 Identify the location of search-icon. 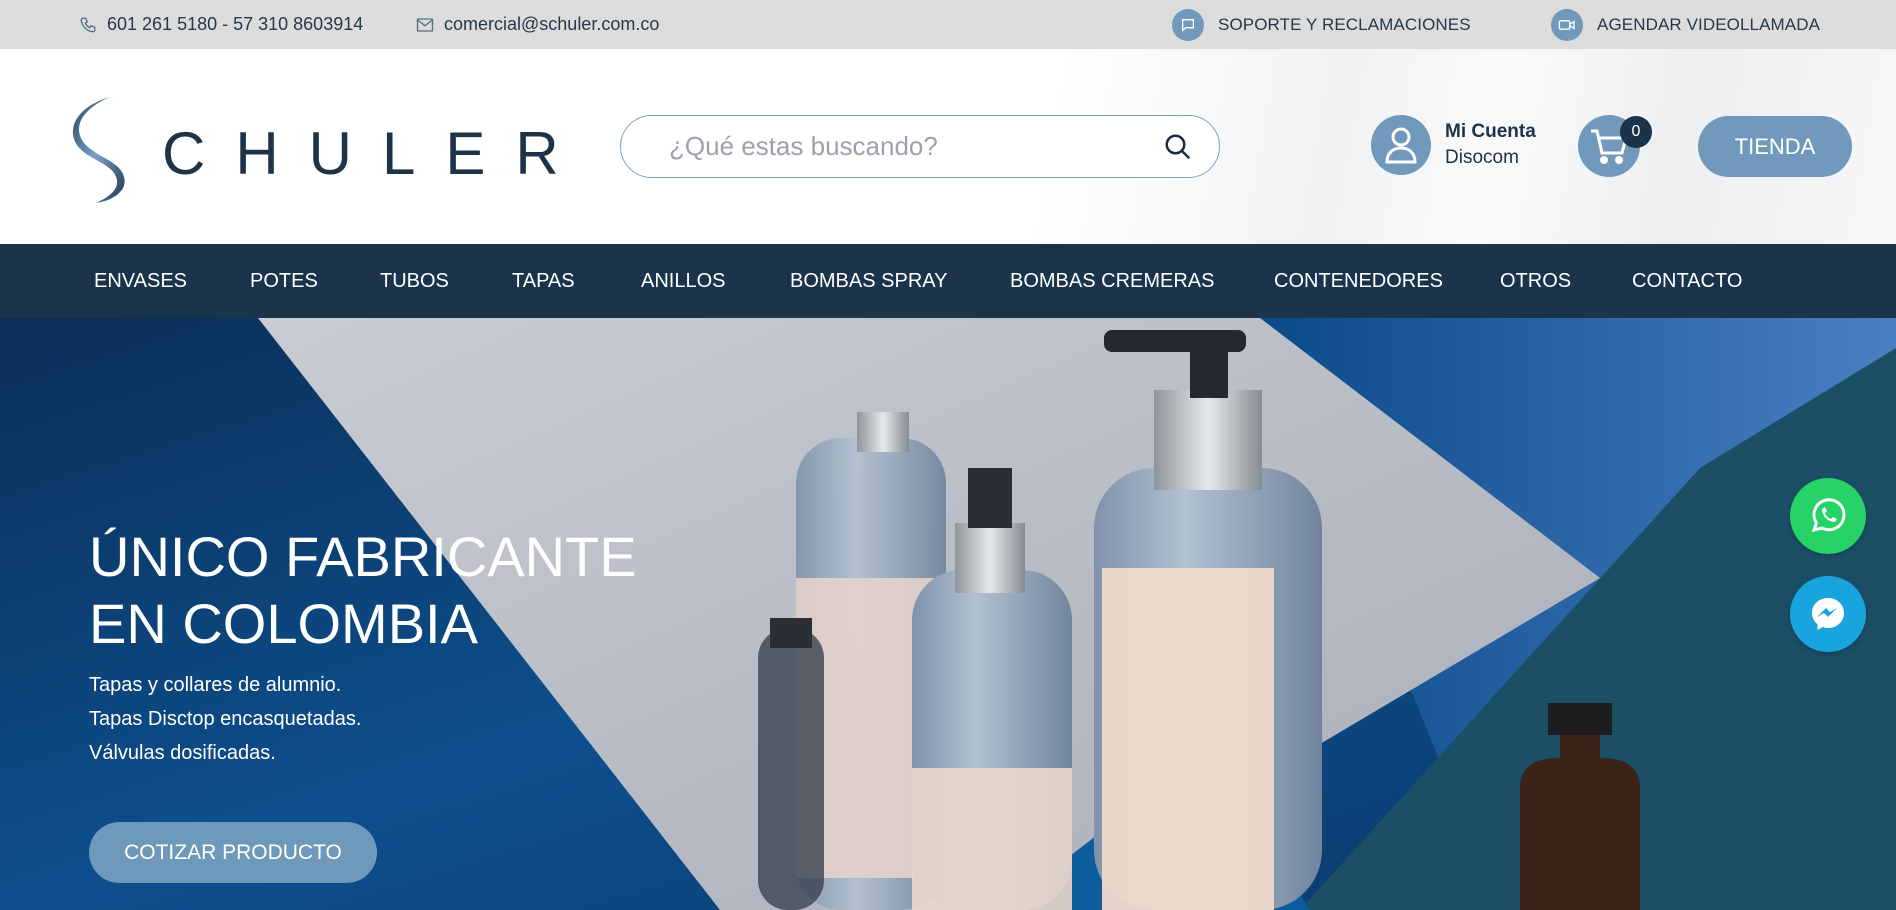
(1178, 147).